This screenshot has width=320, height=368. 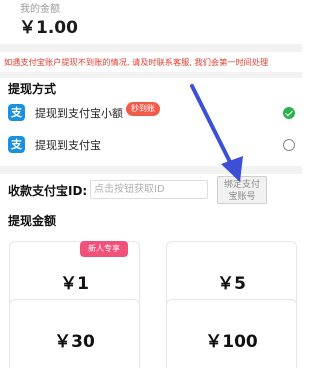 I want to click on check-icon, so click(x=289, y=112).